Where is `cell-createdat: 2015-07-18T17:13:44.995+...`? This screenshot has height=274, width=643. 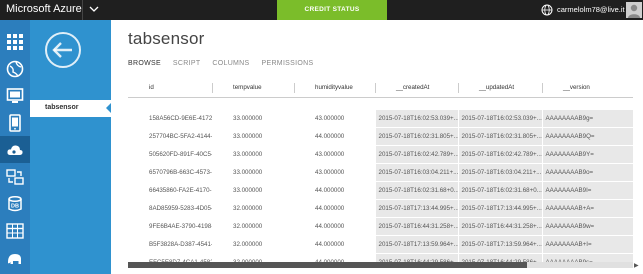
cell-createdat: 2015-07-18T17:13:44.995+... is located at coordinates (416, 208).